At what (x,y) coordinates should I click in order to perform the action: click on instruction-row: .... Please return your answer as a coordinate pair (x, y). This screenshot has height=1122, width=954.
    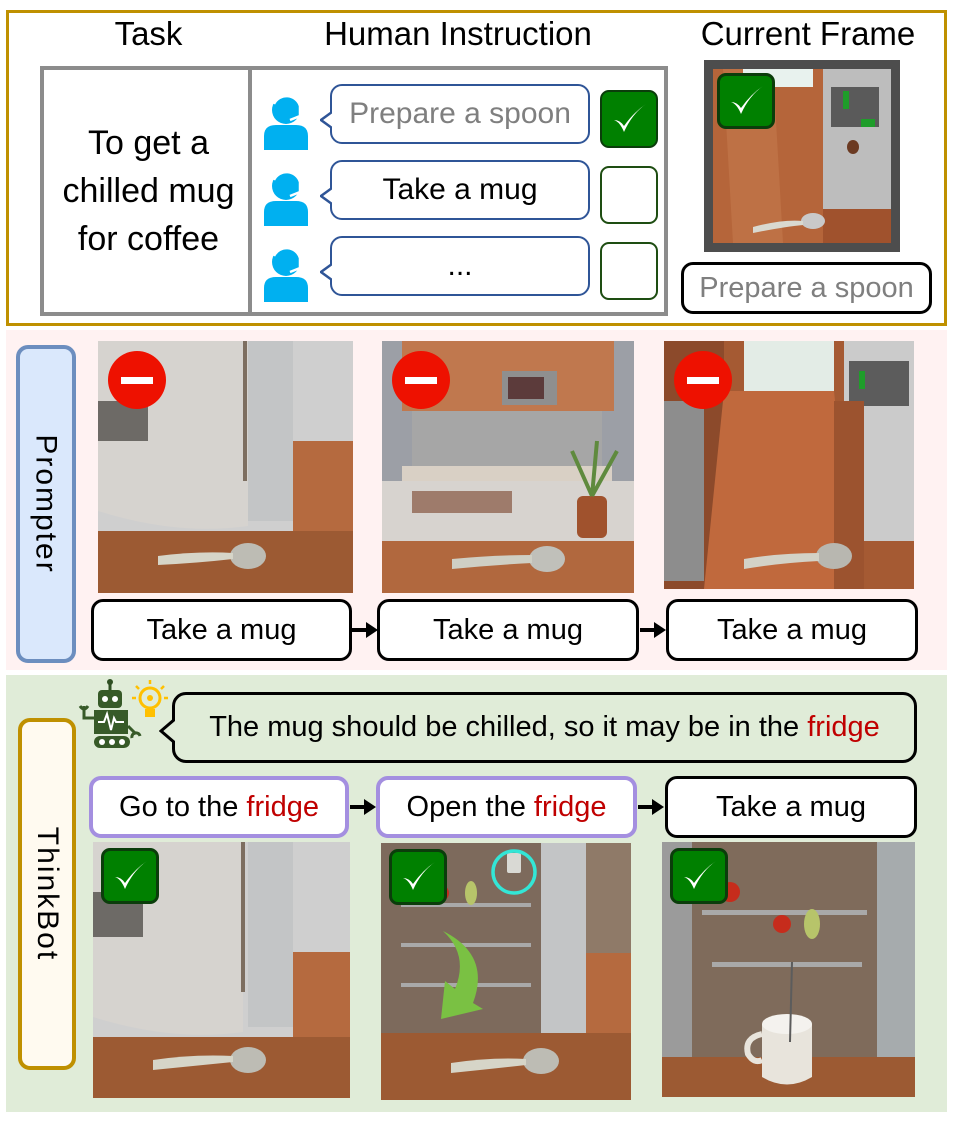
    Looking at the image, I should click on (462, 269).